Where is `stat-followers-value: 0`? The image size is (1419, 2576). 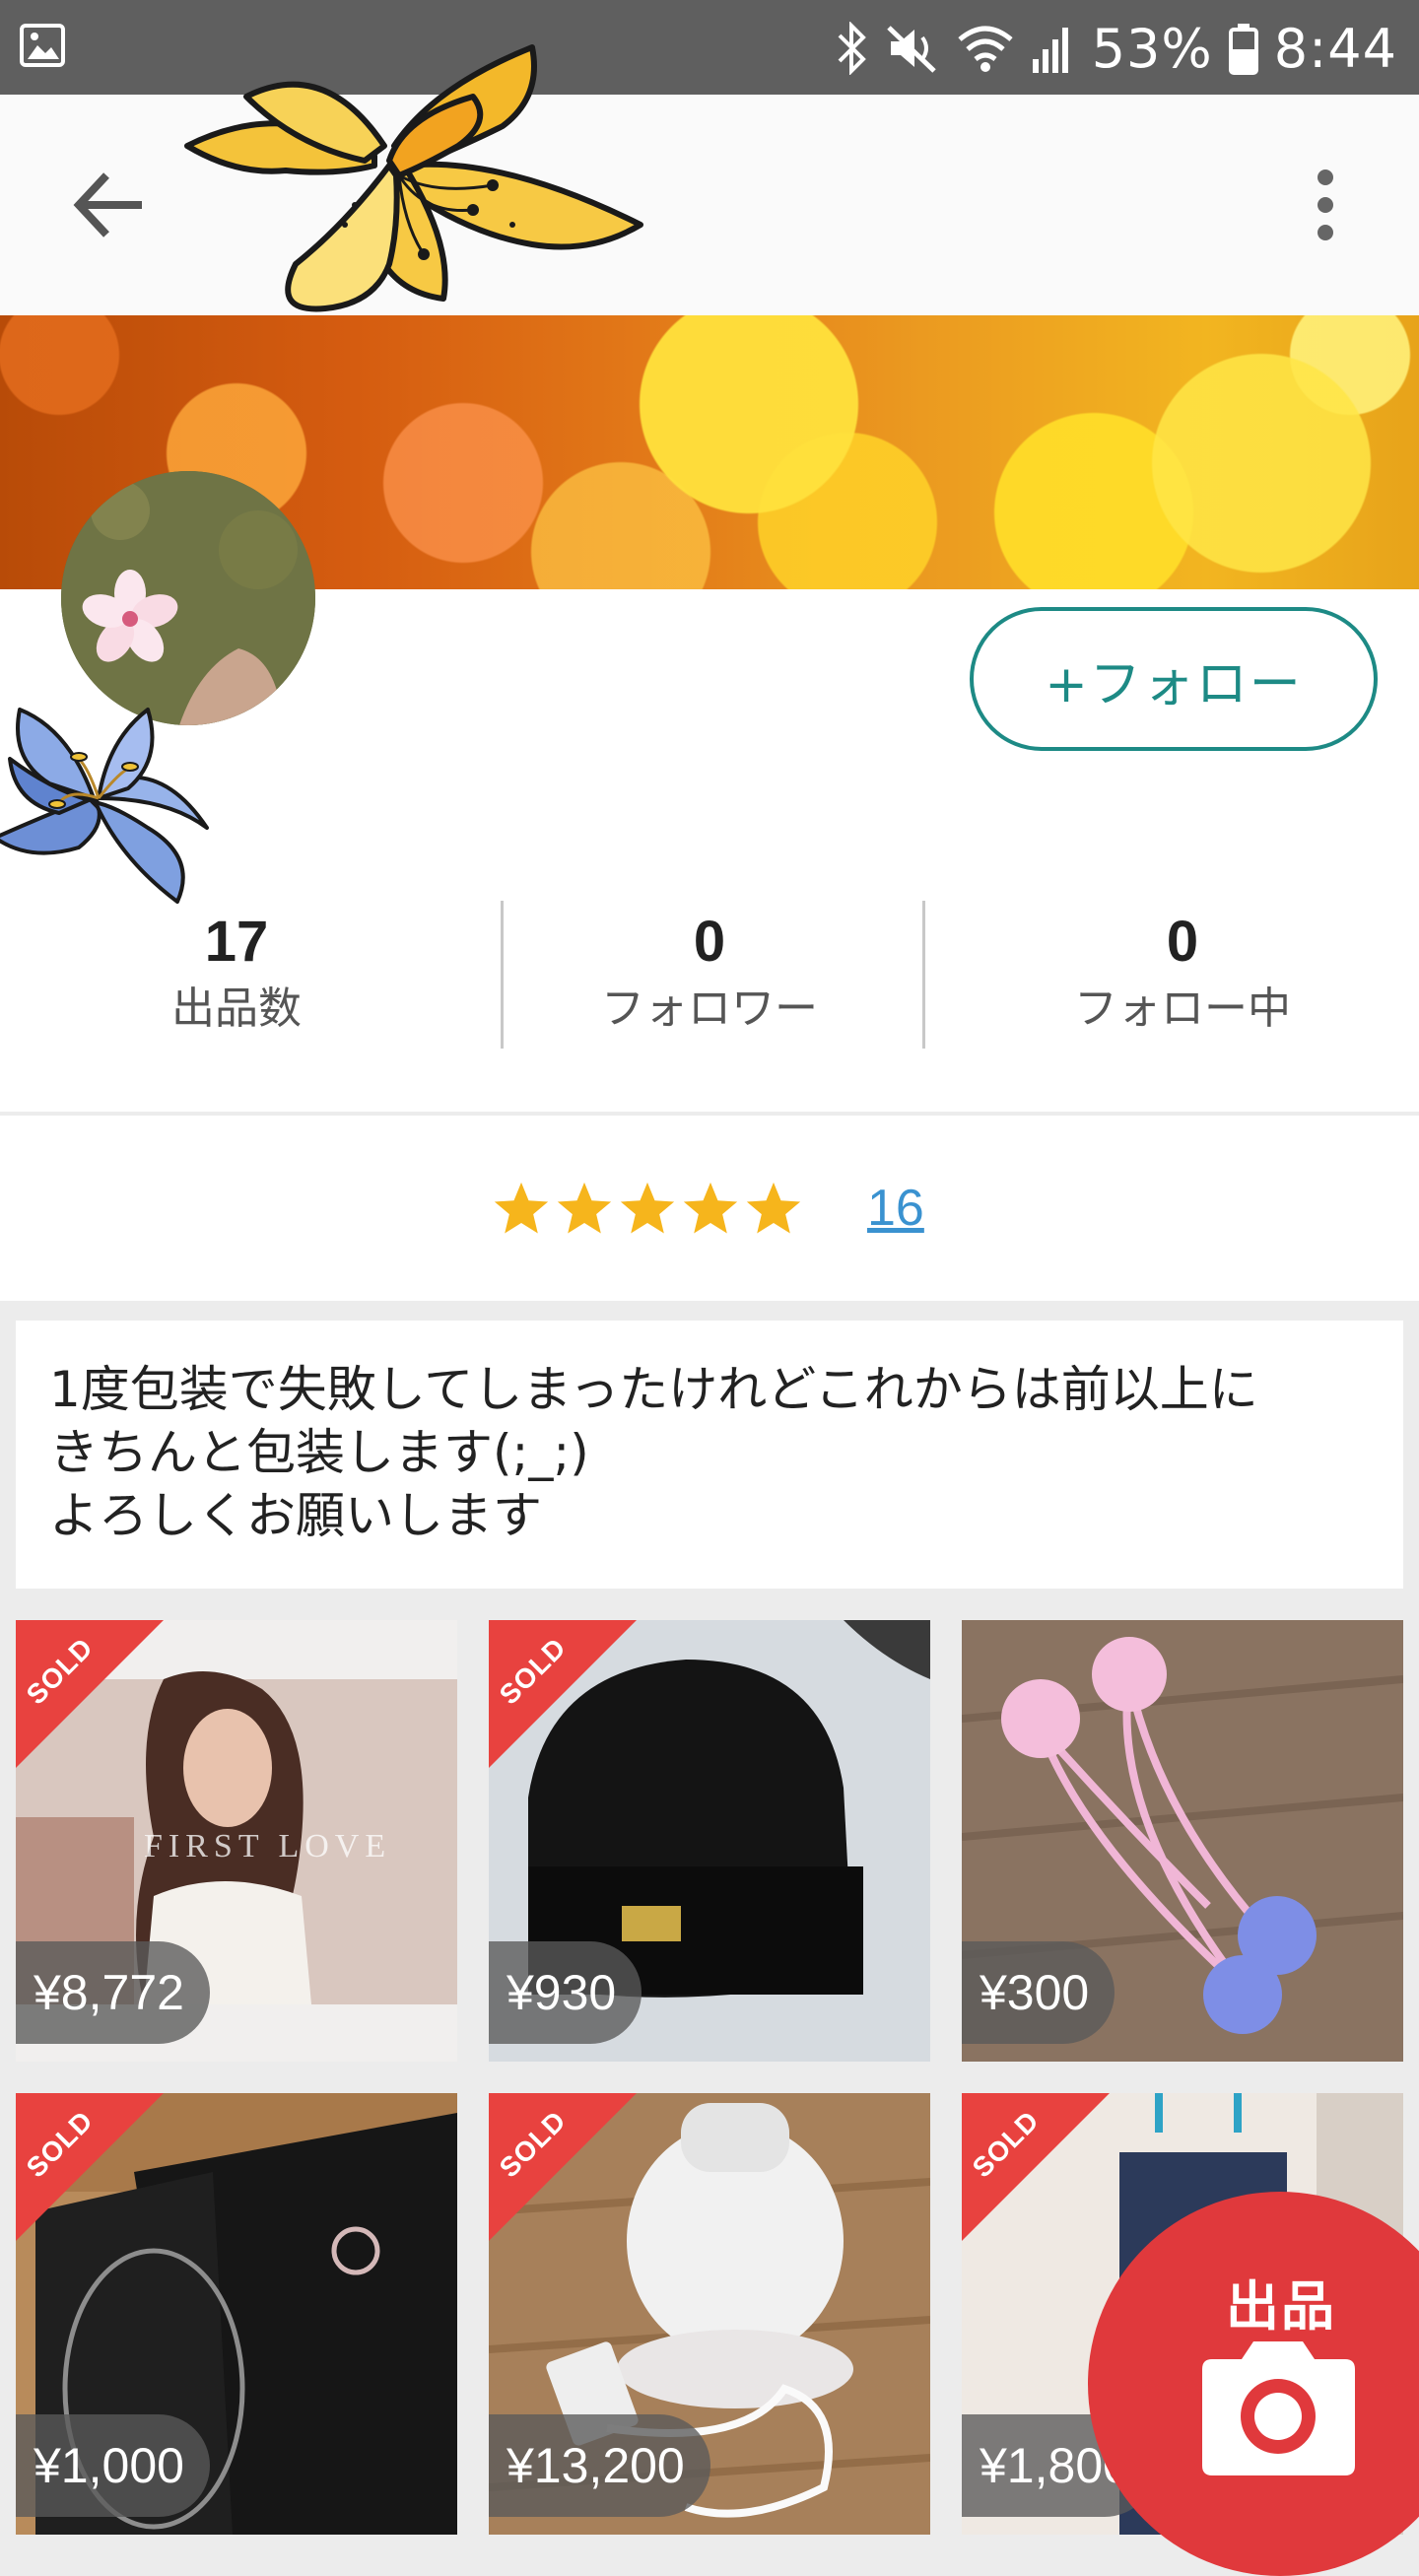
stat-followers-value: 0 is located at coordinates (709, 942).